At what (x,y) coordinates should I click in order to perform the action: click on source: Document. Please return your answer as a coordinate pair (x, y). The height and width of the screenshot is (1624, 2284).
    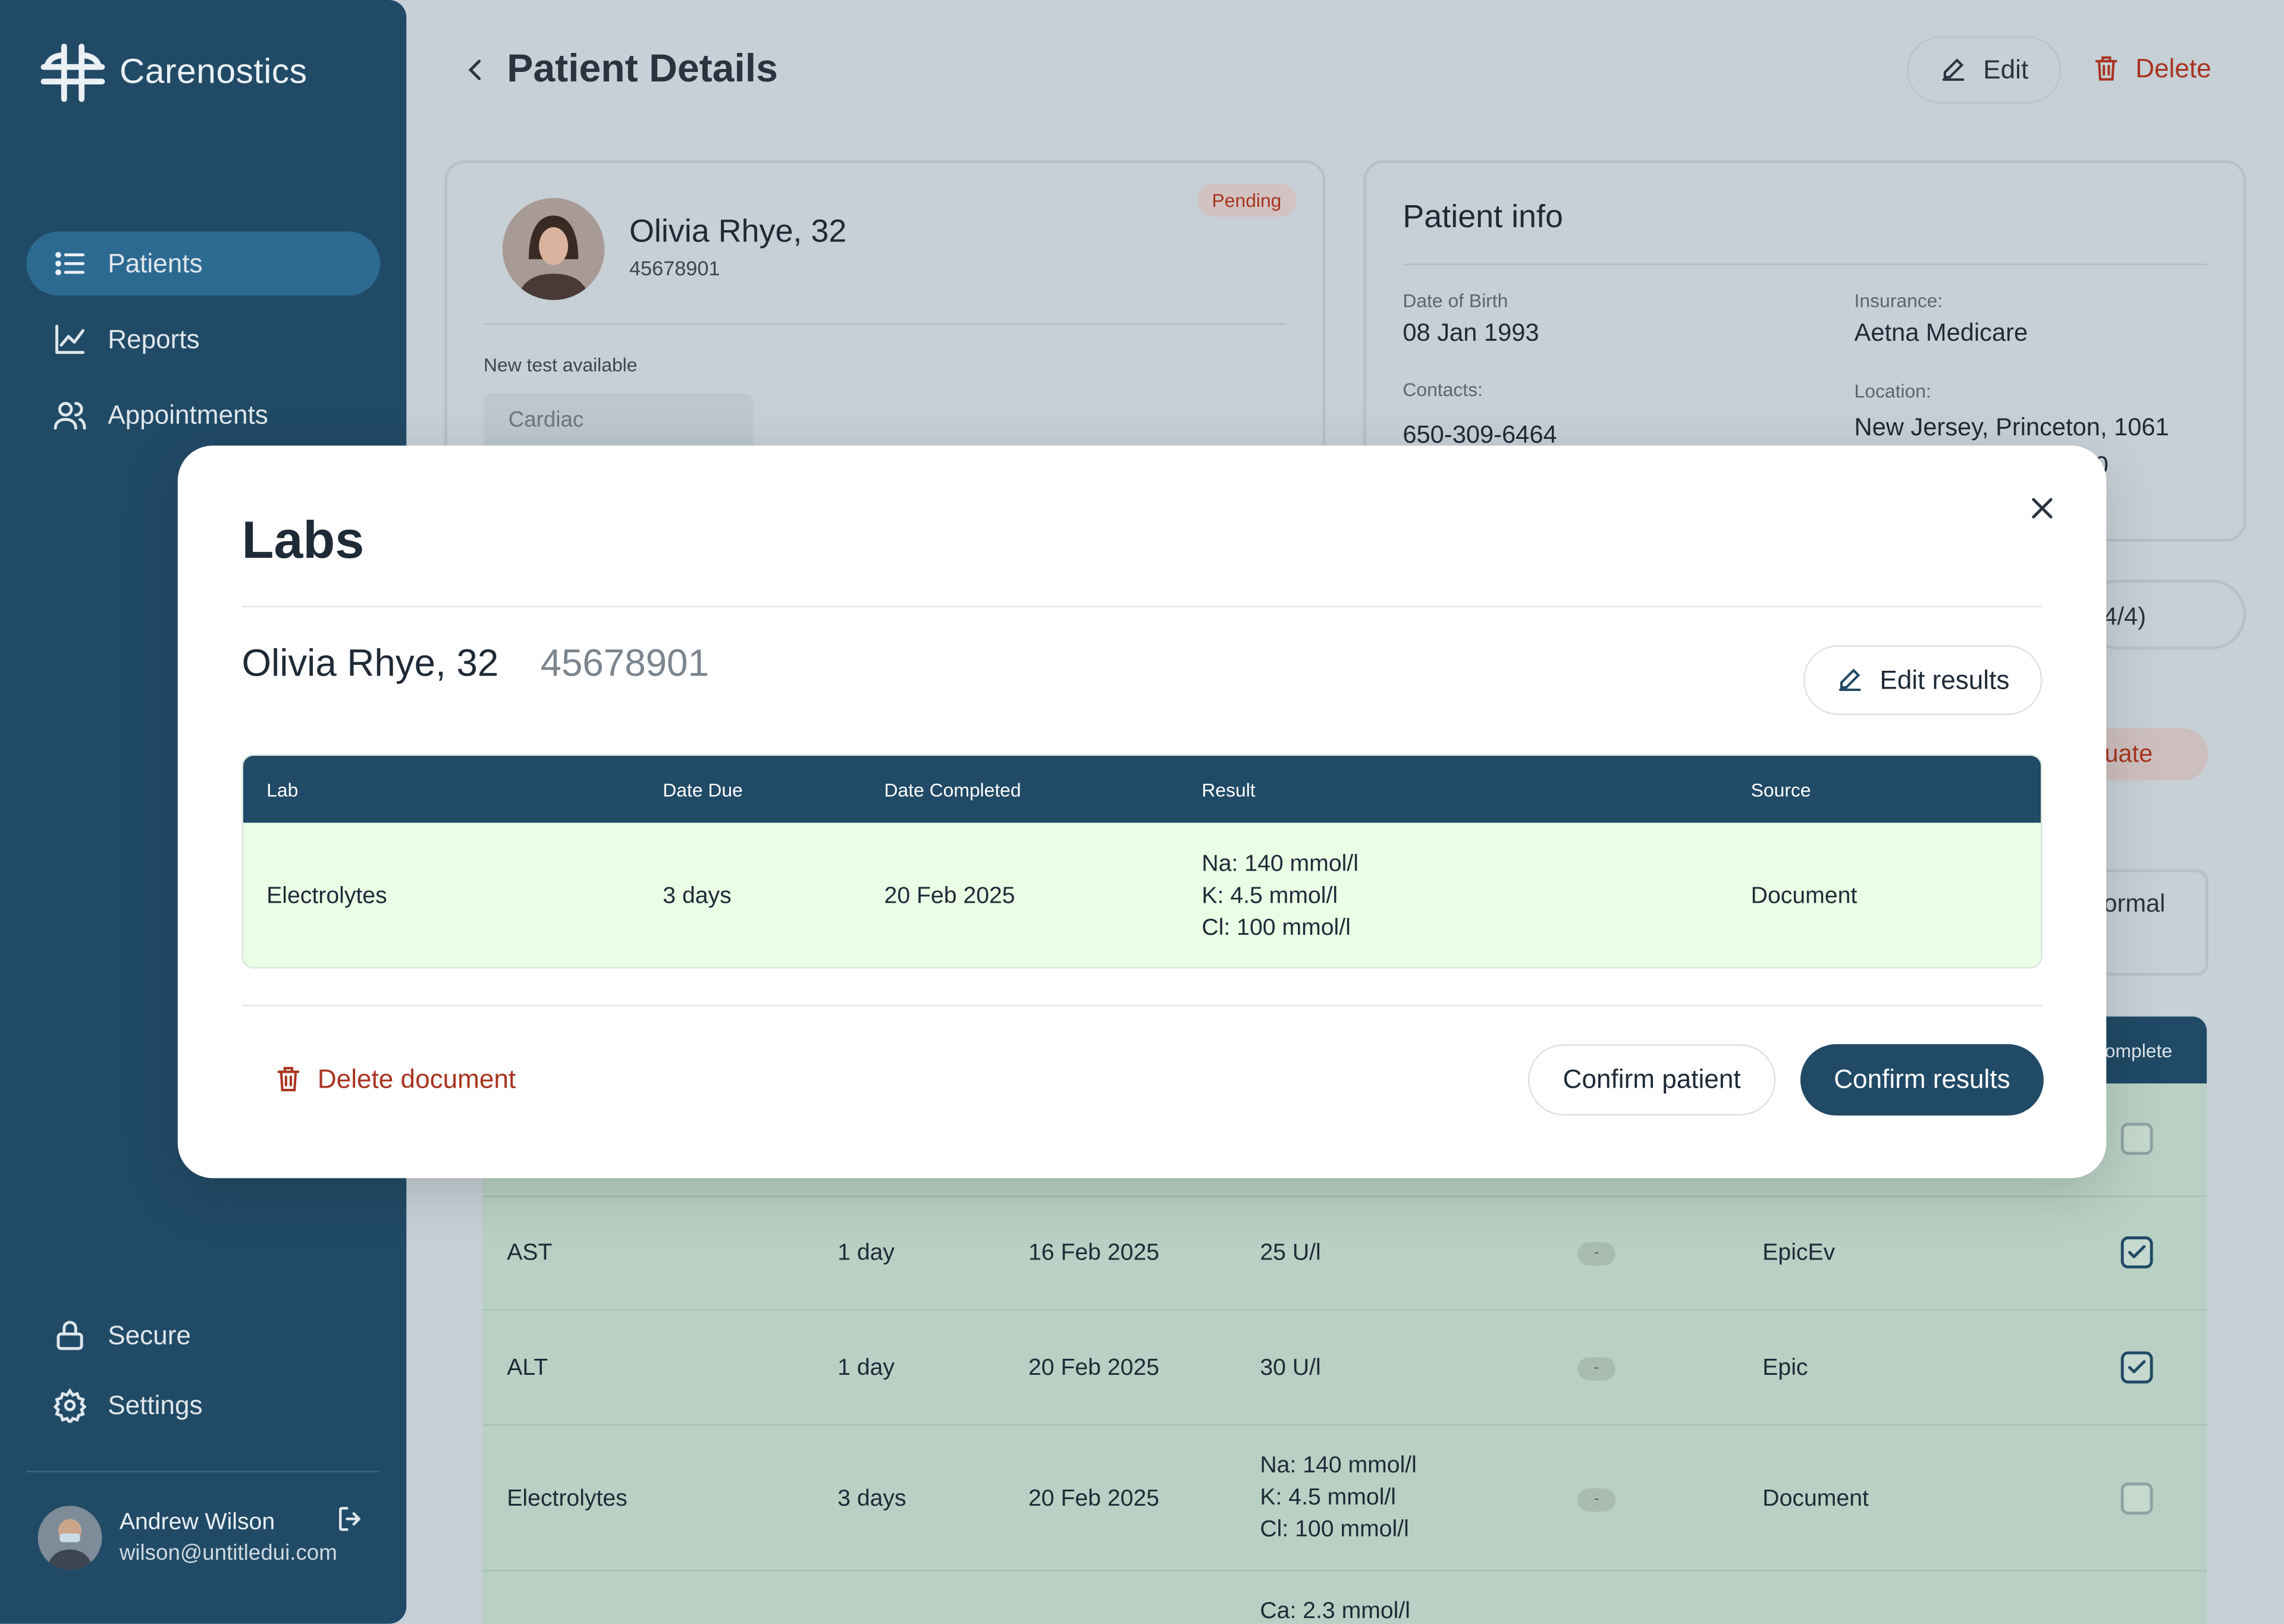
    Looking at the image, I should click on (1804, 896).